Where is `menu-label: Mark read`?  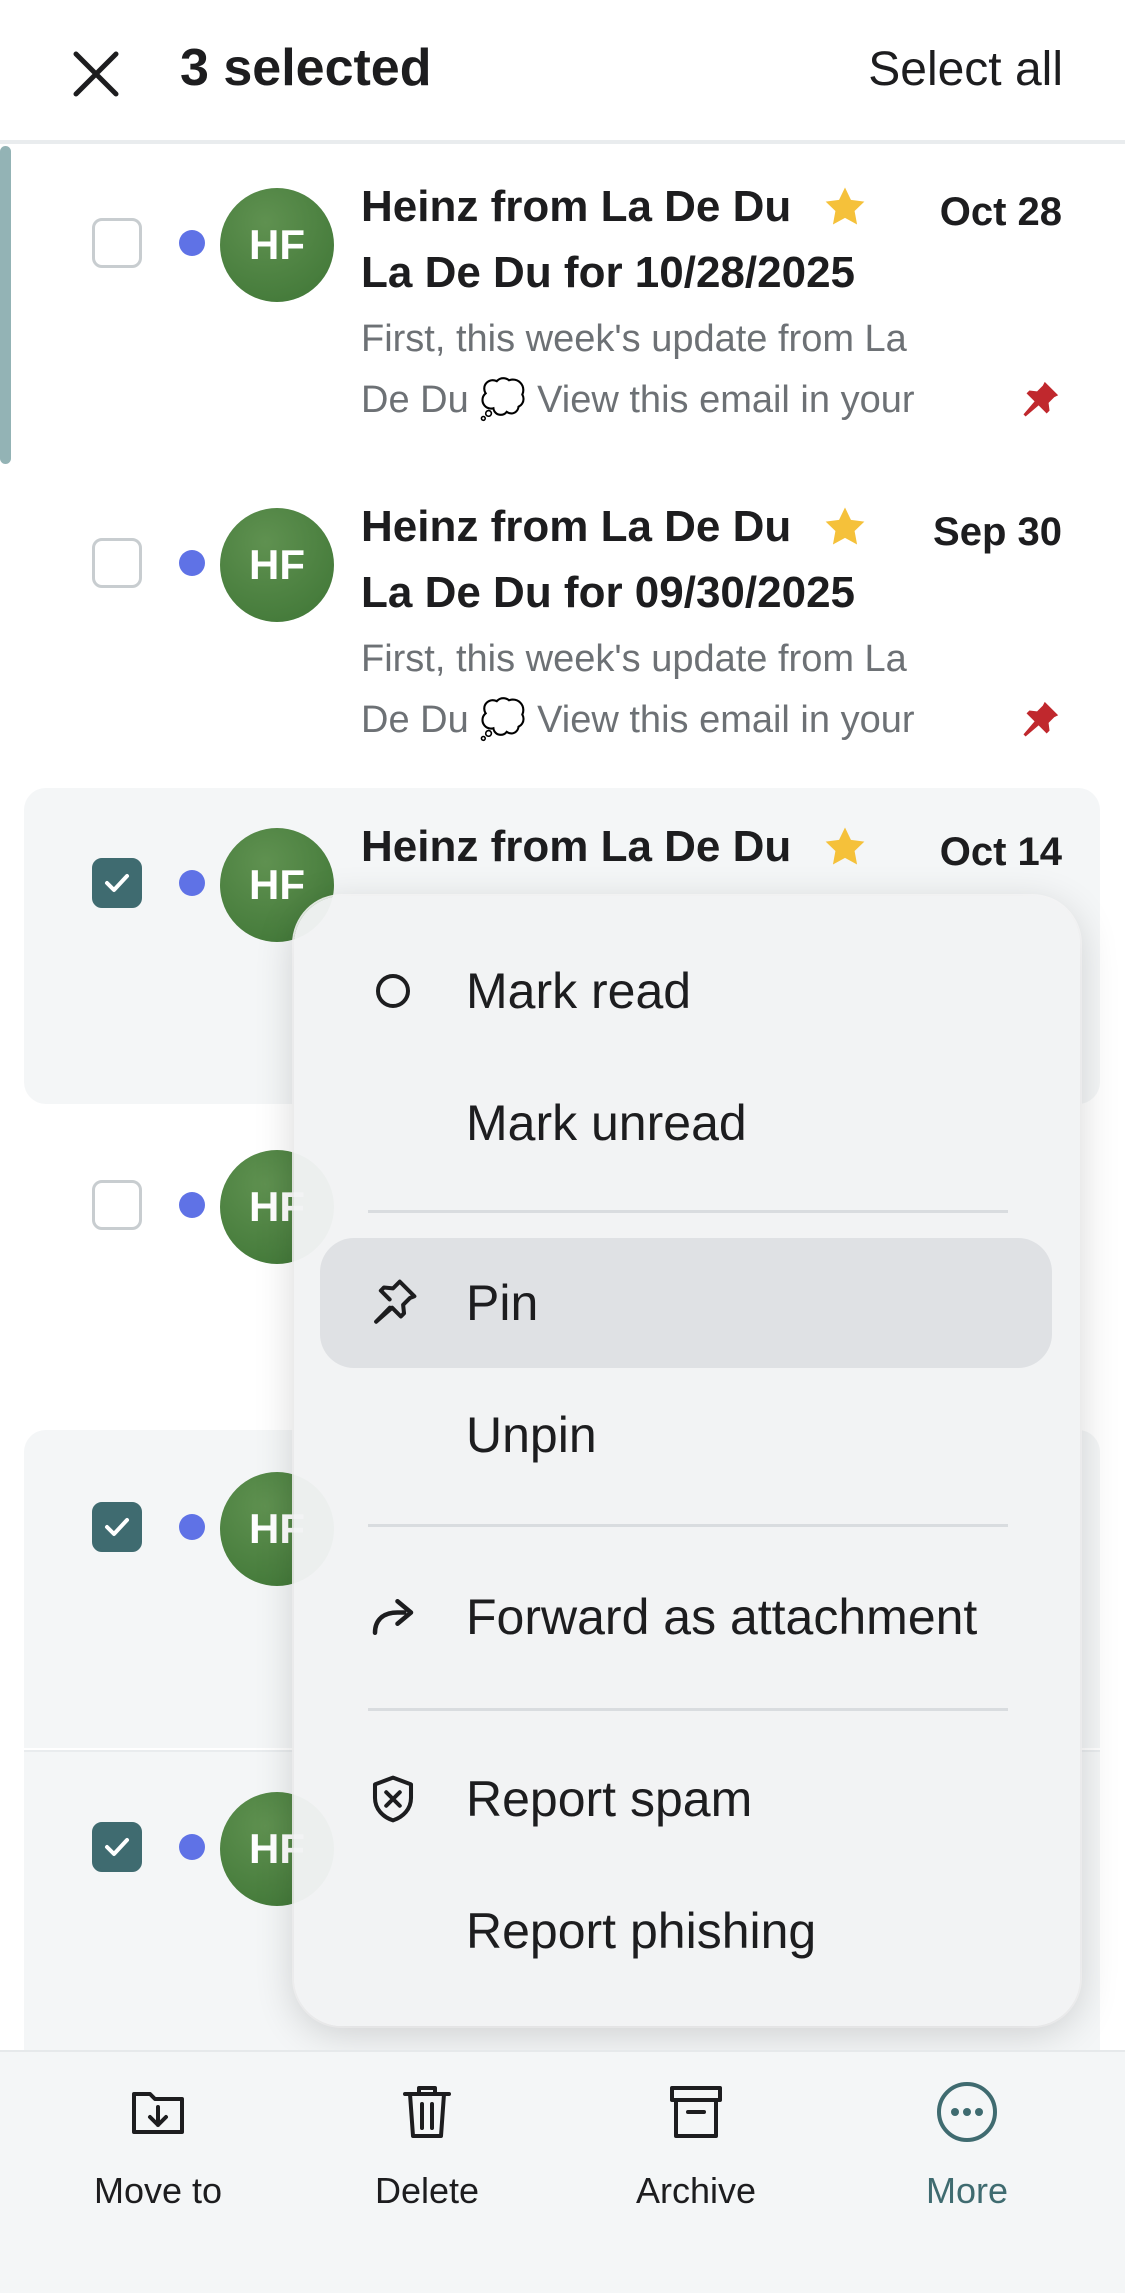 menu-label: Mark read is located at coordinates (579, 991).